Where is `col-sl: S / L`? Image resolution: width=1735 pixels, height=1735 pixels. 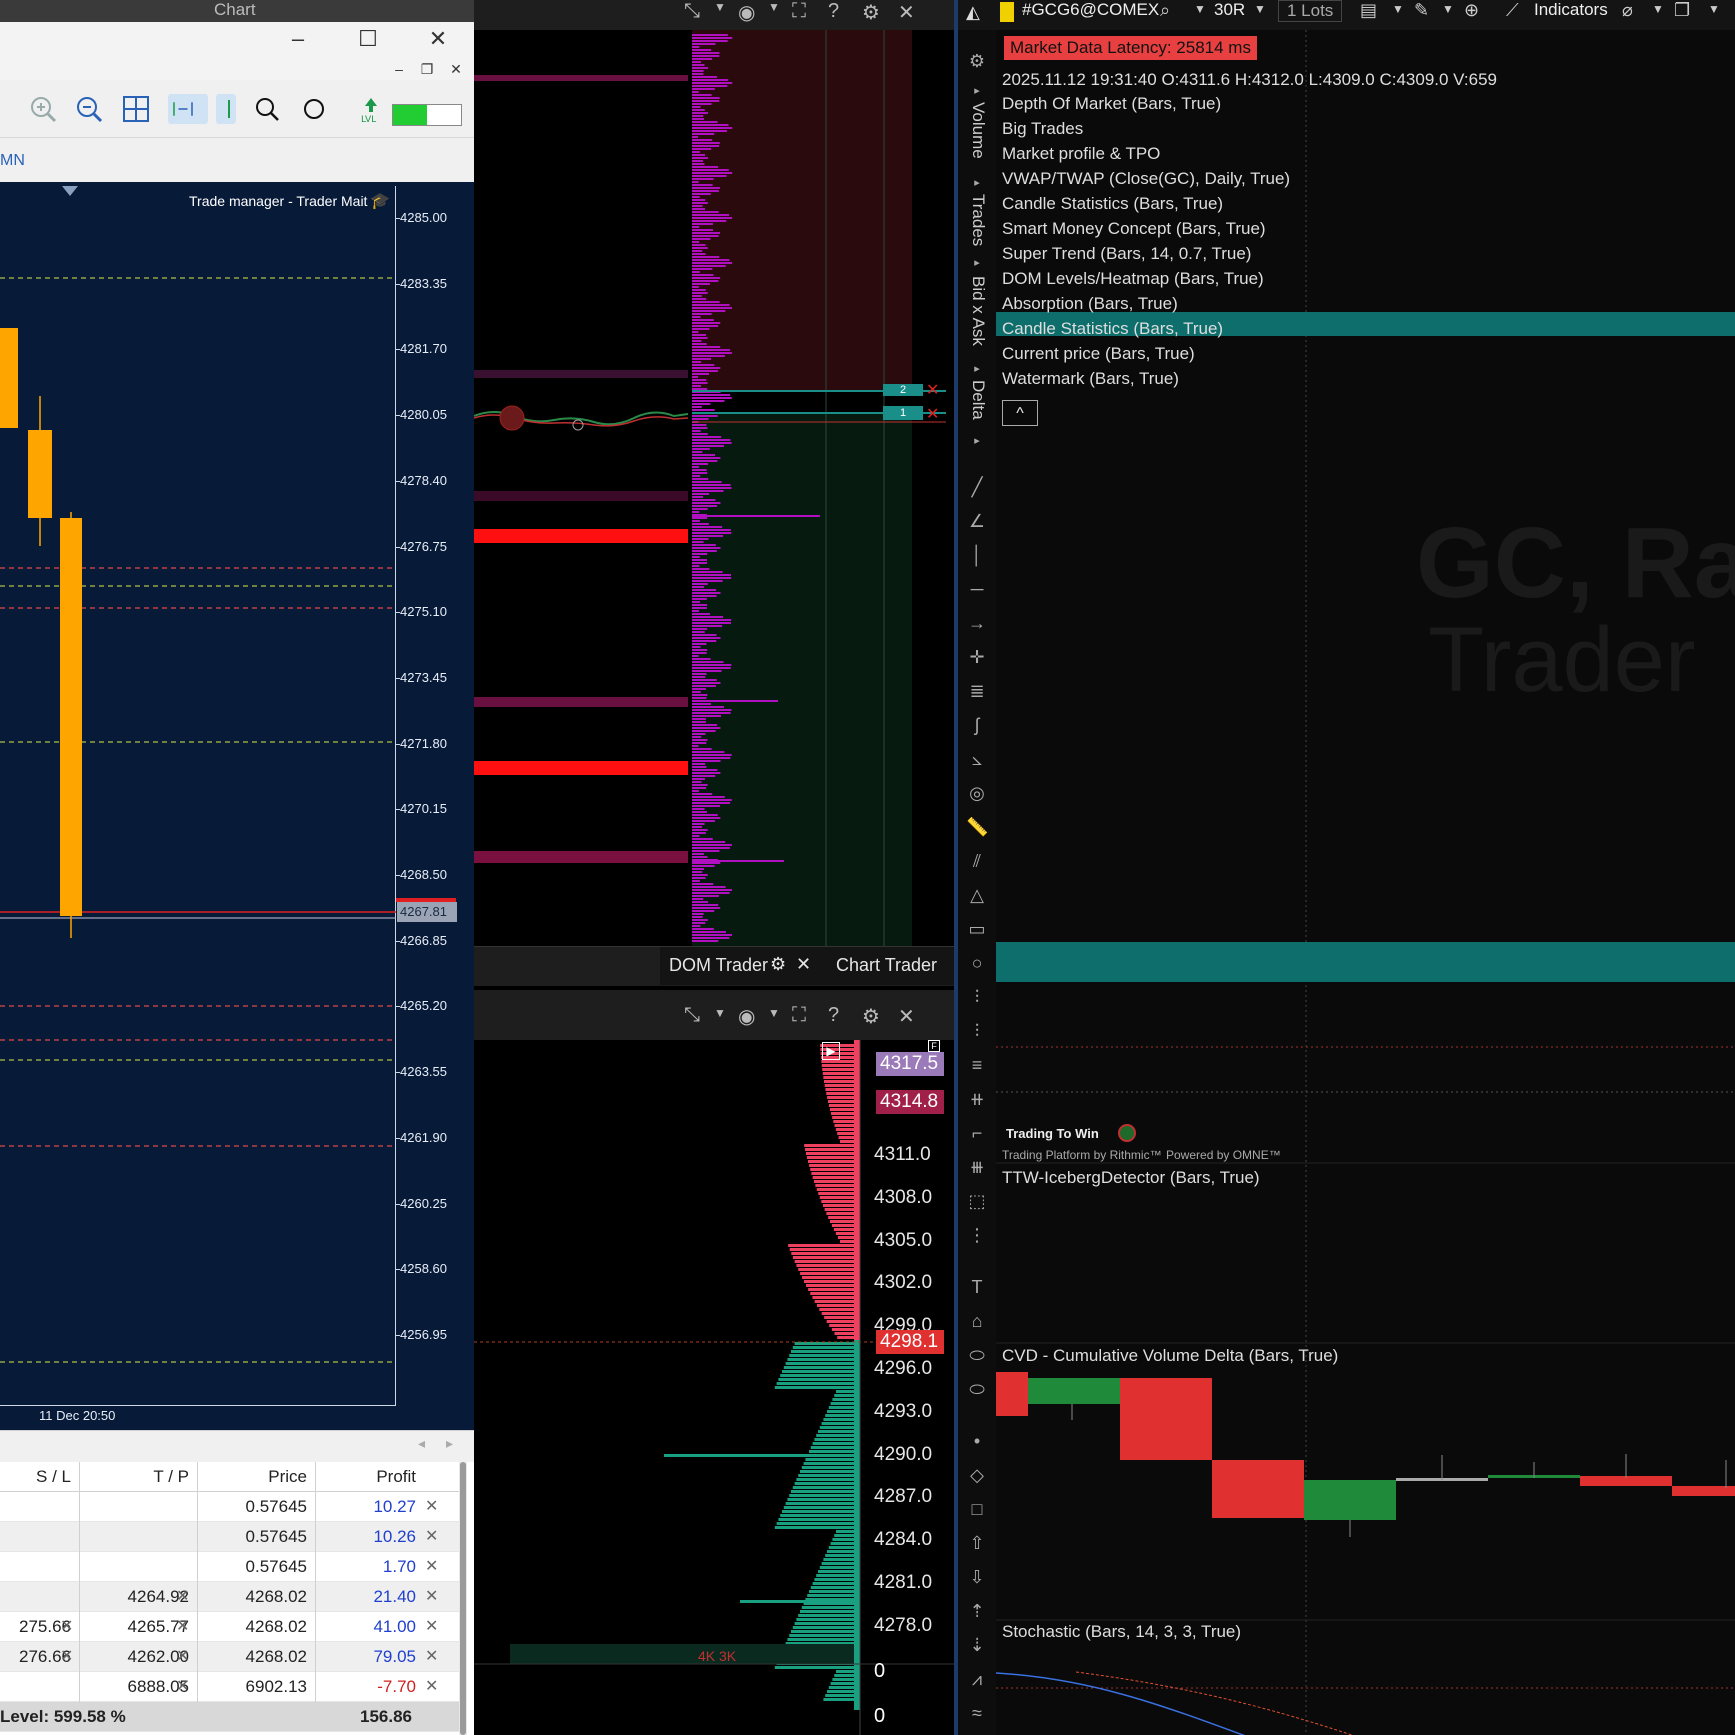
col-sl: S / L is located at coordinates (40, 1477).